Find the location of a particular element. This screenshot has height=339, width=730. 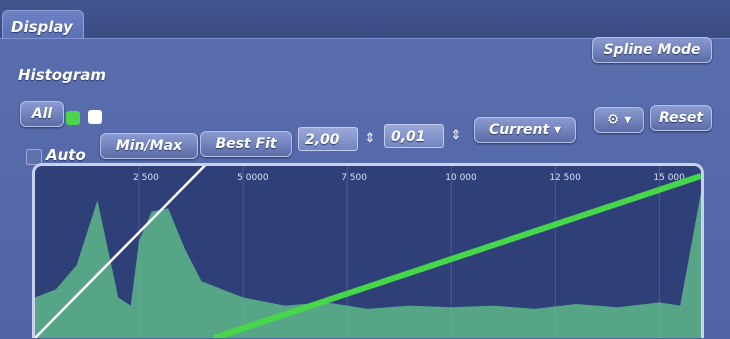

mode-select: Current ▾ is located at coordinates (525, 130).